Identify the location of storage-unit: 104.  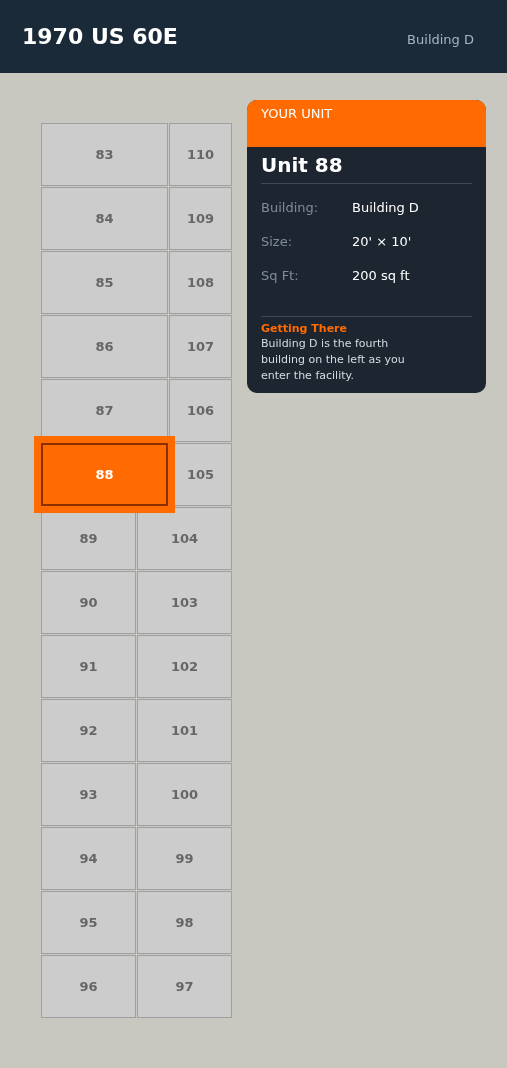
(184, 538).